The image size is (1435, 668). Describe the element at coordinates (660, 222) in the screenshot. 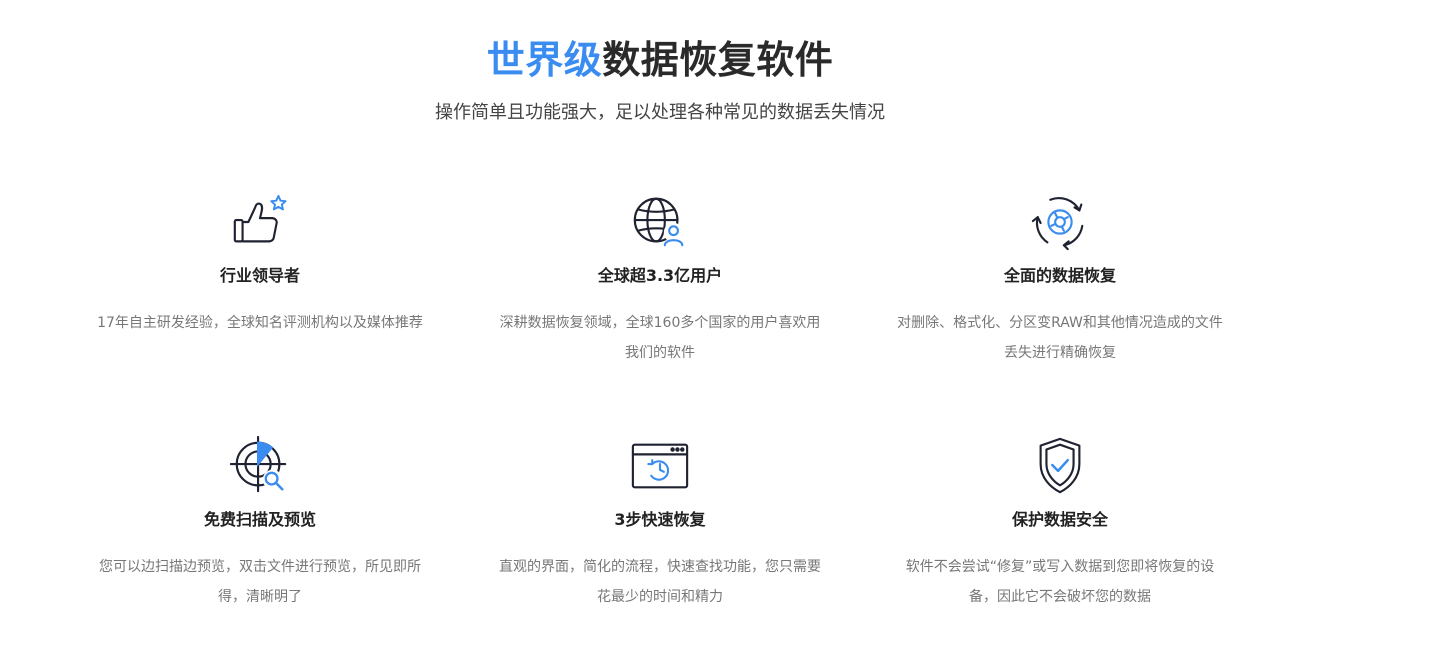

I see `globe-user-icon` at that location.